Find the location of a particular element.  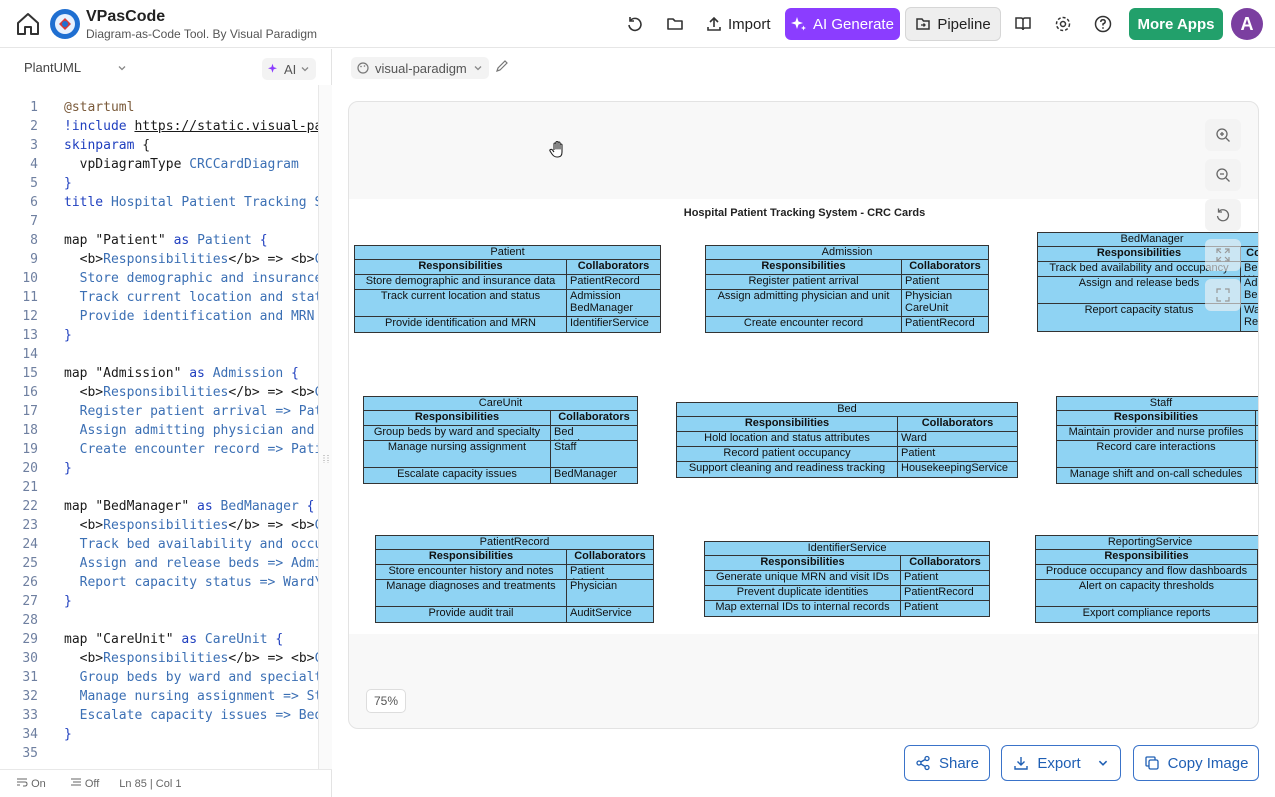

copy-icon is located at coordinates (1151, 763).